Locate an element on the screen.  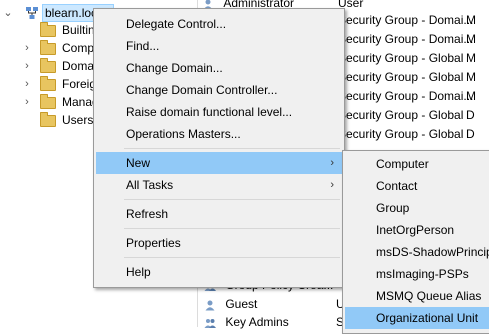
tree-item-label: Builtin is located at coordinates (78, 30).